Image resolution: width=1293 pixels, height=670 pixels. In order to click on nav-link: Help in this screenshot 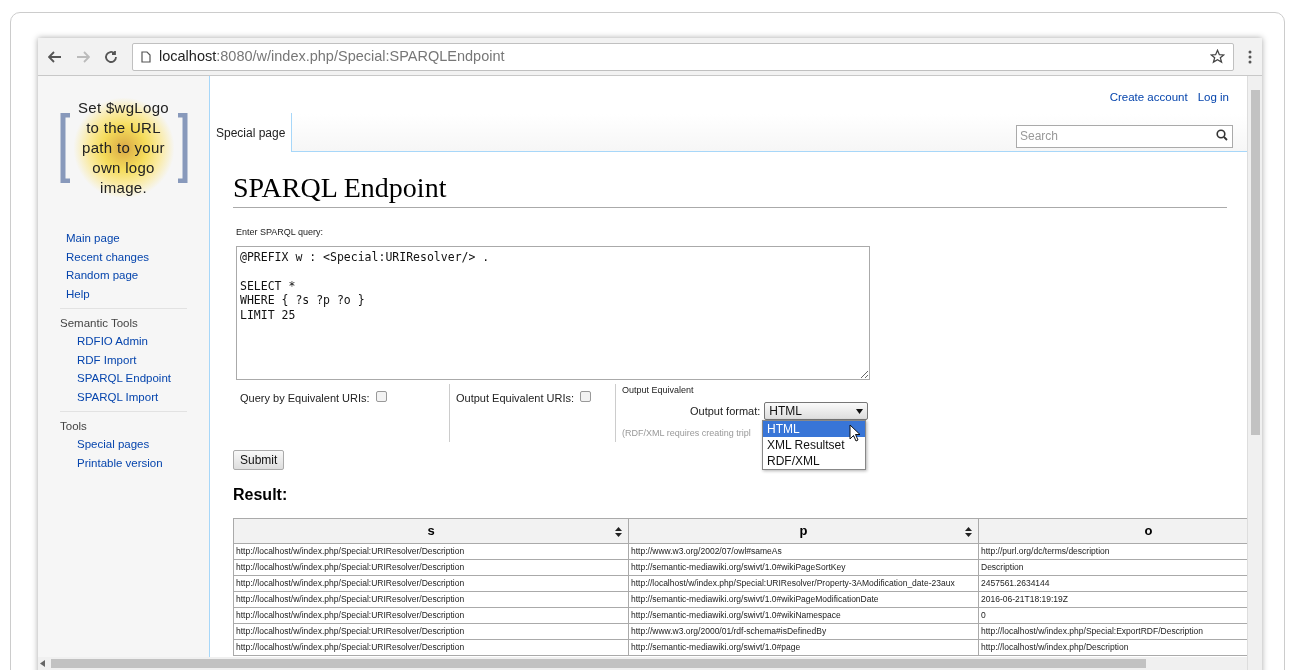, I will do `click(131, 293)`.